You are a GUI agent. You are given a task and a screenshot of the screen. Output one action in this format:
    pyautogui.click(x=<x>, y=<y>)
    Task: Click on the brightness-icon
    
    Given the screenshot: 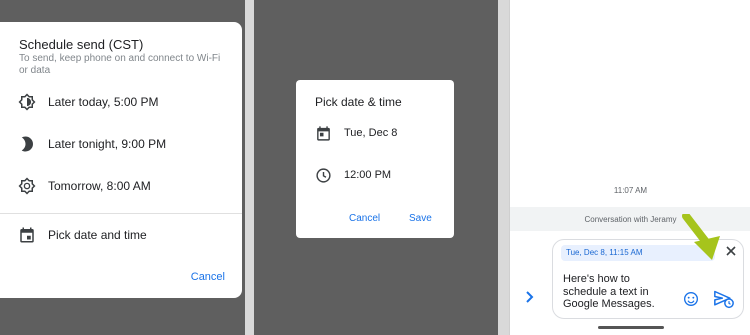 What is the action you would take?
    pyautogui.click(x=27, y=102)
    